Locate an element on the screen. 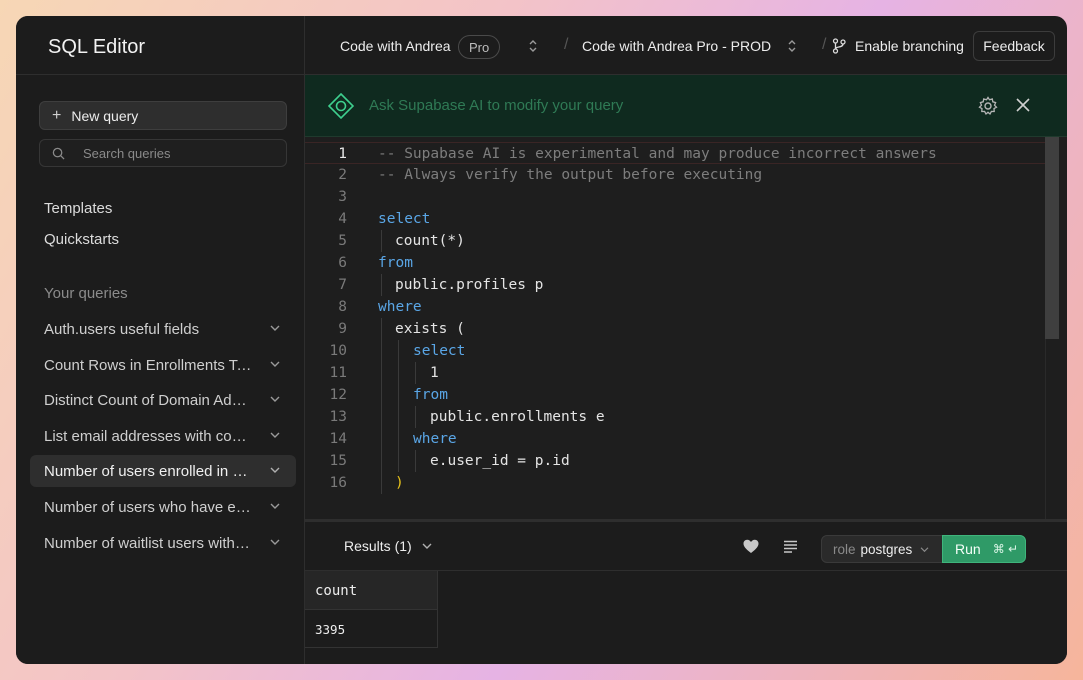 The width and height of the screenshot is (1083, 680). query-item: Distinct Count of Domain Addresses is located at coordinates (163, 400).